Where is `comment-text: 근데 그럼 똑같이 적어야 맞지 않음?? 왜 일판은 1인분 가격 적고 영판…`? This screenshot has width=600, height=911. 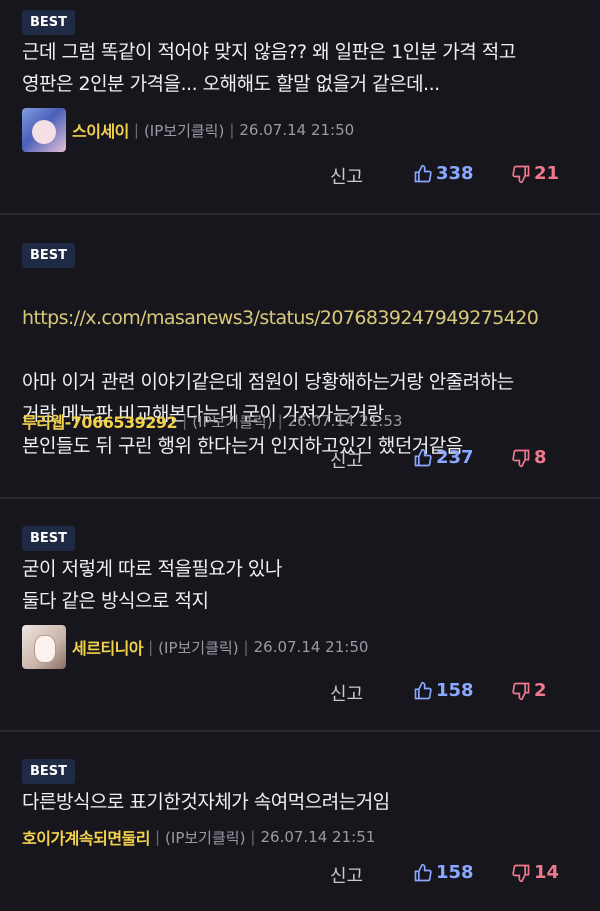
comment-text: 근데 그럼 똑같이 적어야 맞지 않음?? 왜 일판은 1인분 가격 적고 영판… is located at coordinates (269, 68).